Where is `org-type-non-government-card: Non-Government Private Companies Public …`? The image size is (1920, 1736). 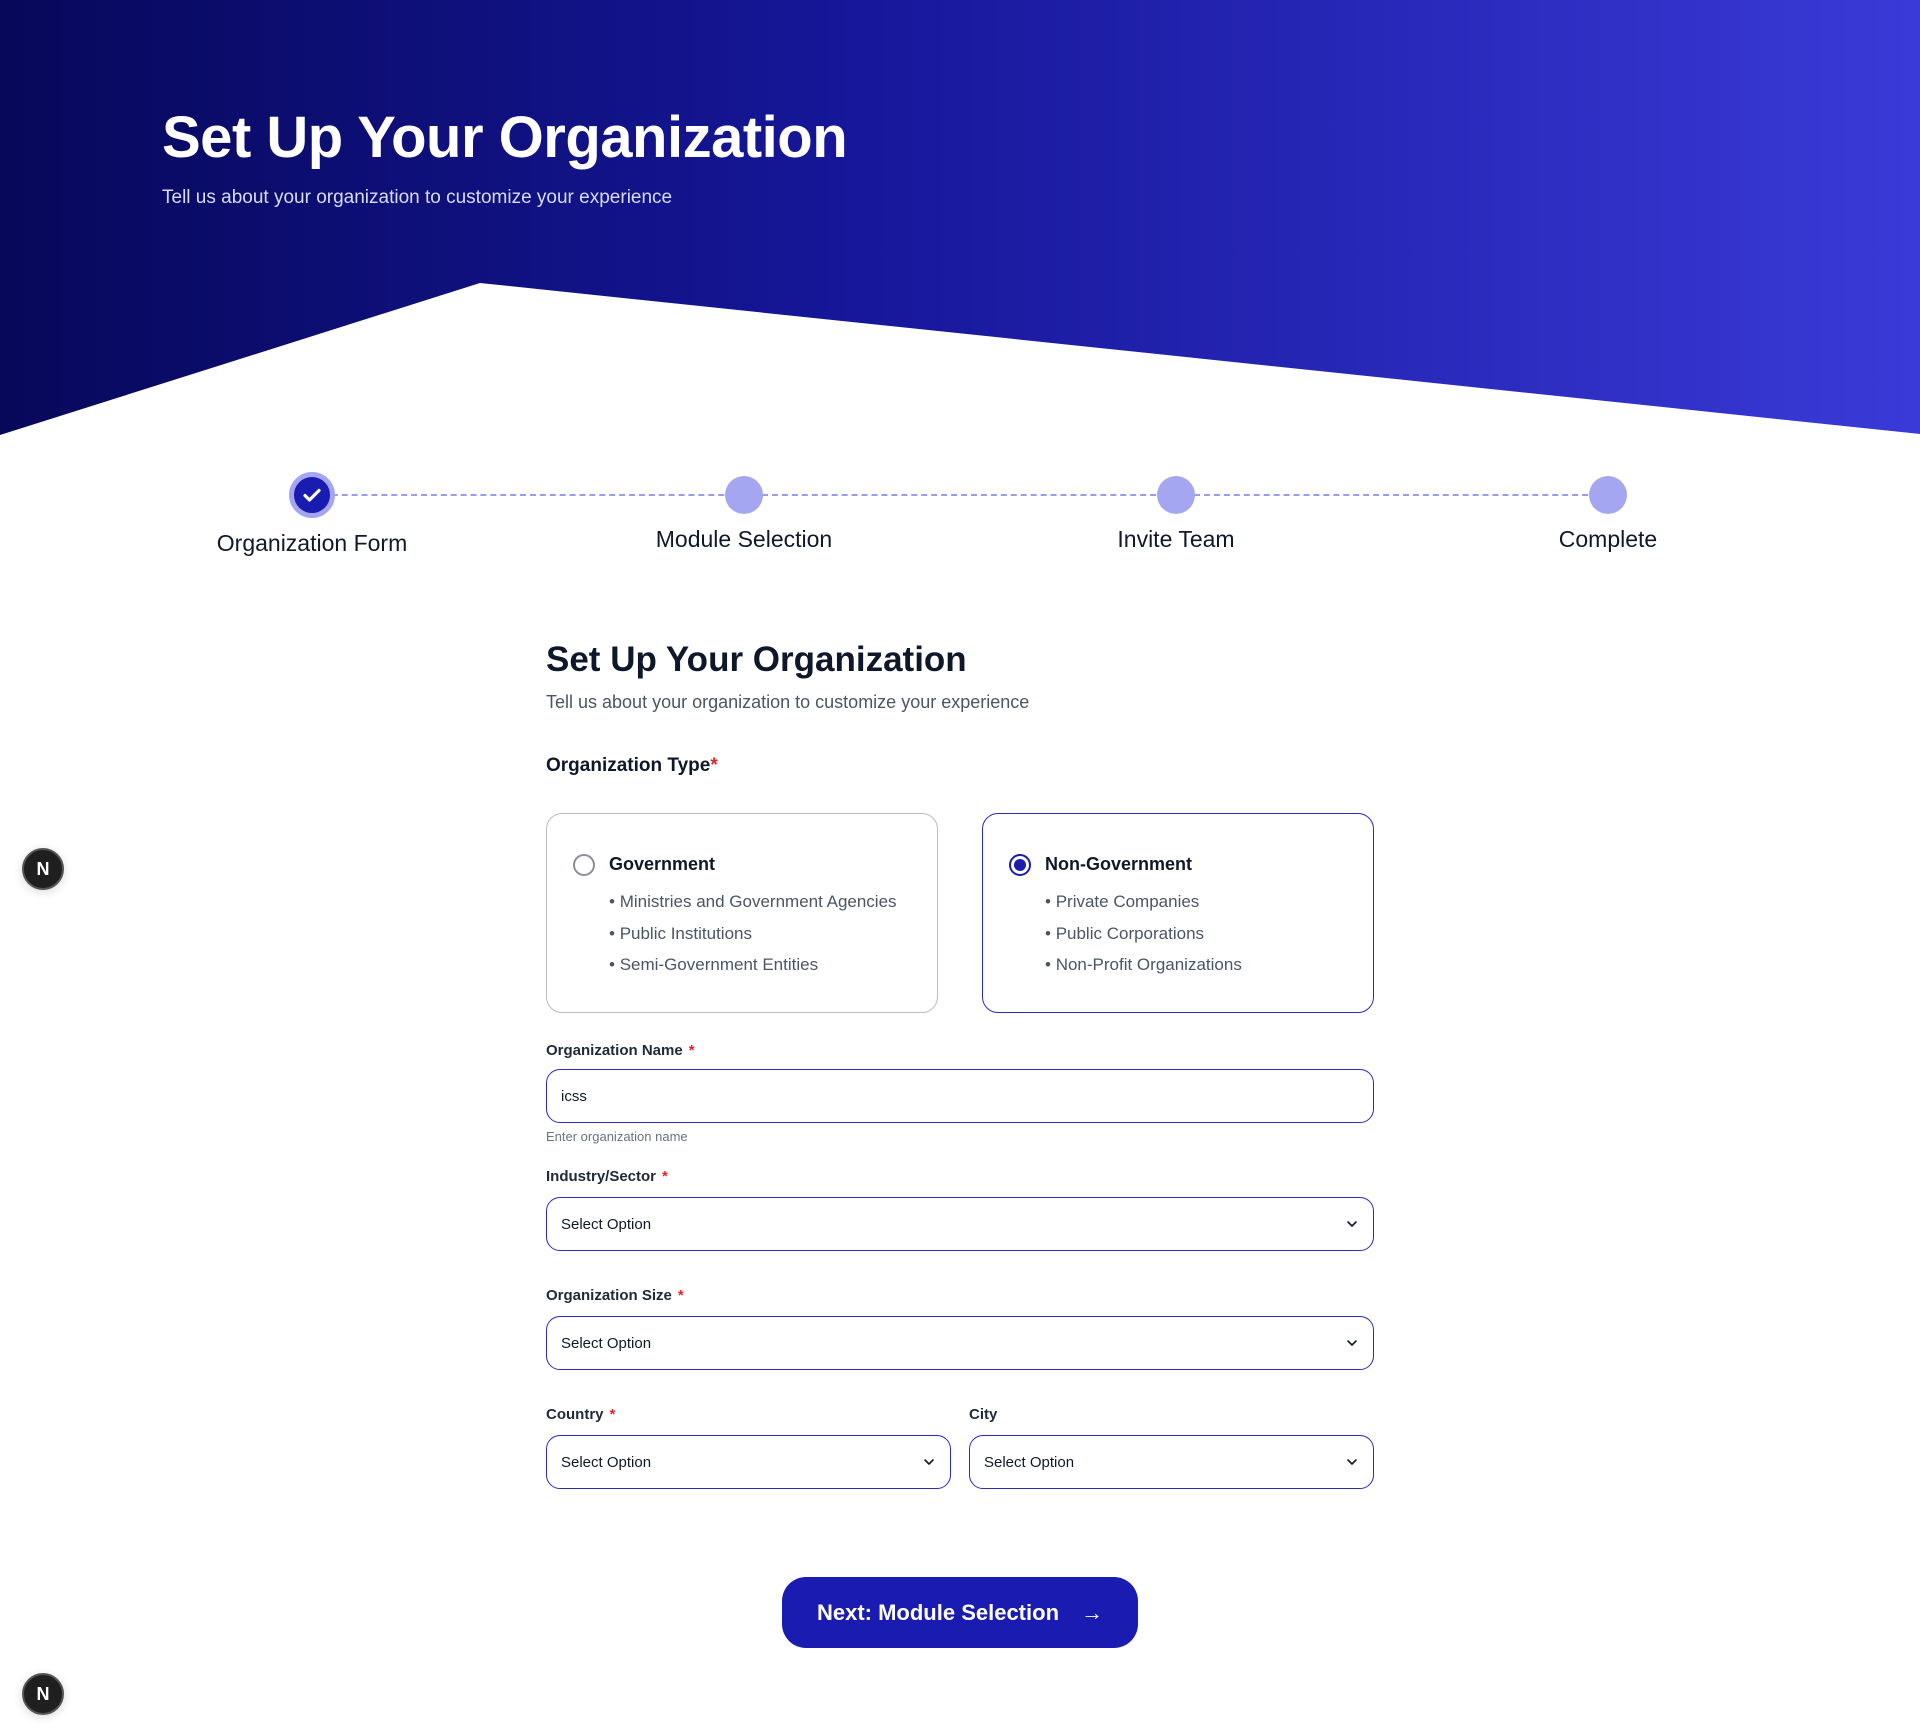 org-type-non-government-card: Non-Government Private Companies Public … is located at coordinates (1178, 913).